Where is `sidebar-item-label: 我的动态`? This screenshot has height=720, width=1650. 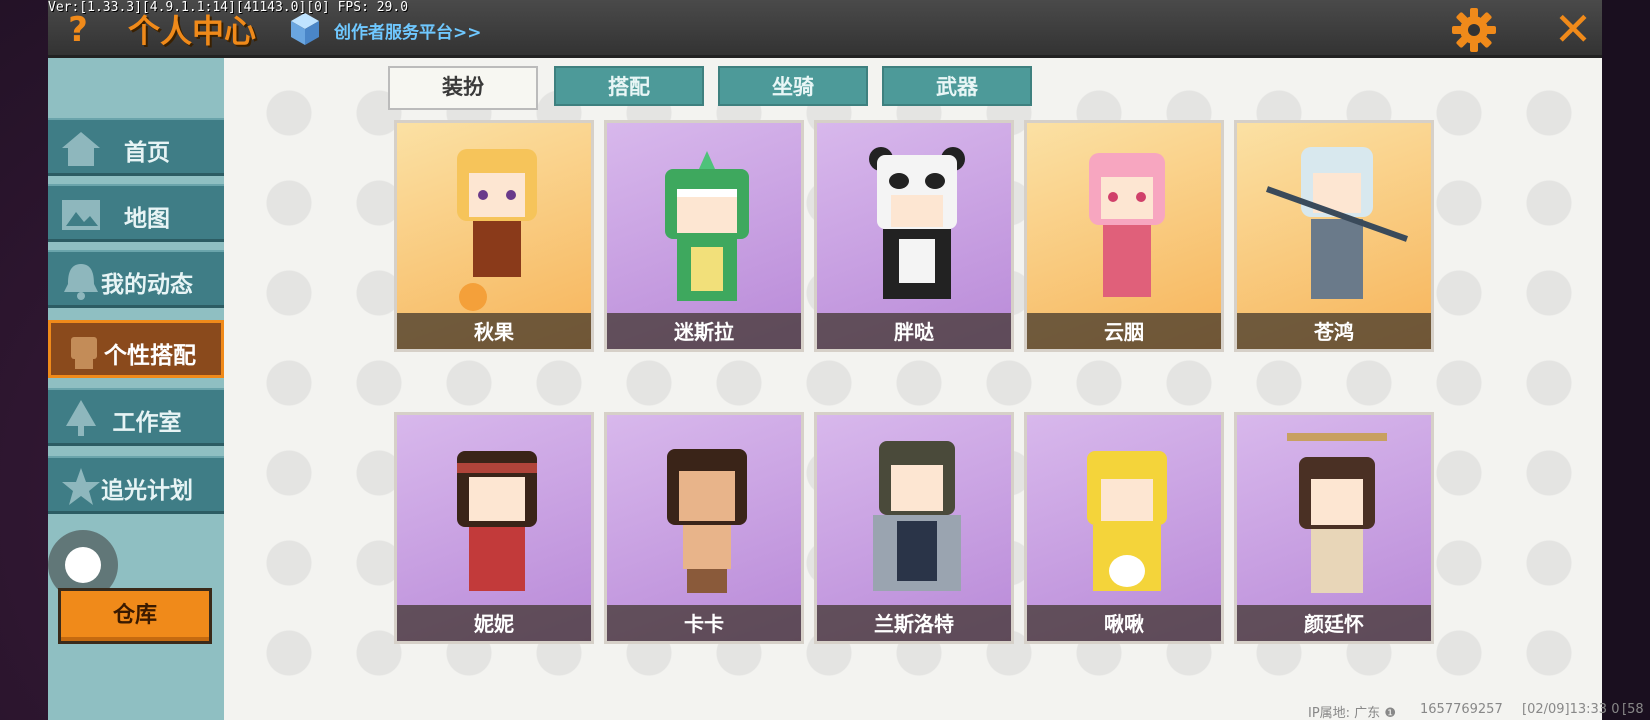 sidebar-item-label: 我的动态 is located at coordinates (147, 285).